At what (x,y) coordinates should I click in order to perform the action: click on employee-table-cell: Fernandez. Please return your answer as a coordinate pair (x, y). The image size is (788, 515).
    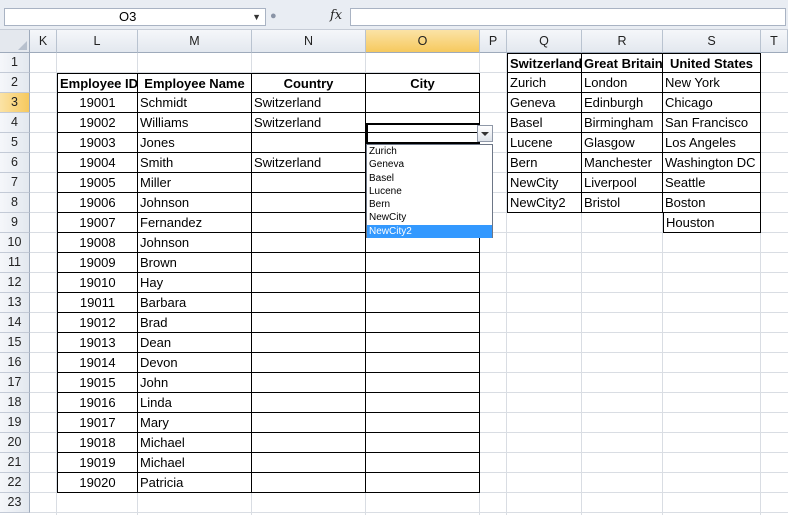
    Looking at the image, I should click on (195, 223).